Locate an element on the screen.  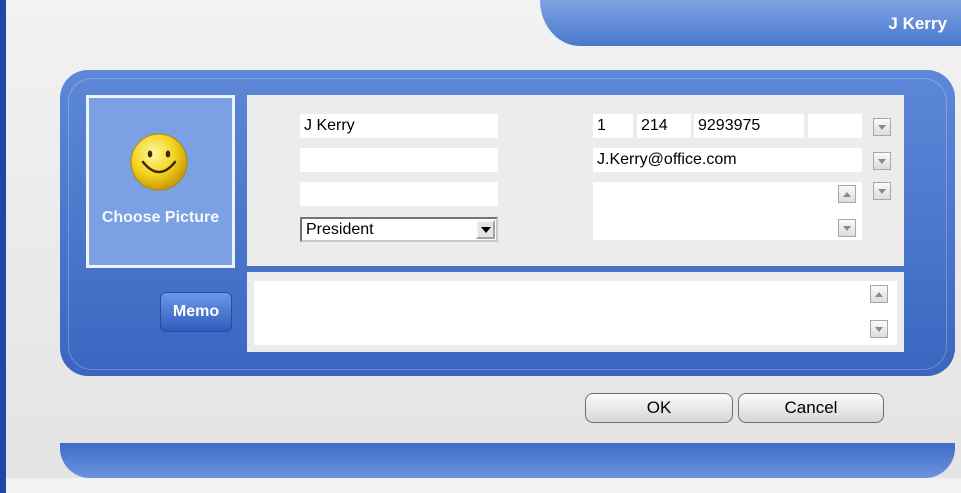
memo-scroll-up-button is located at coordinates (879, 294).